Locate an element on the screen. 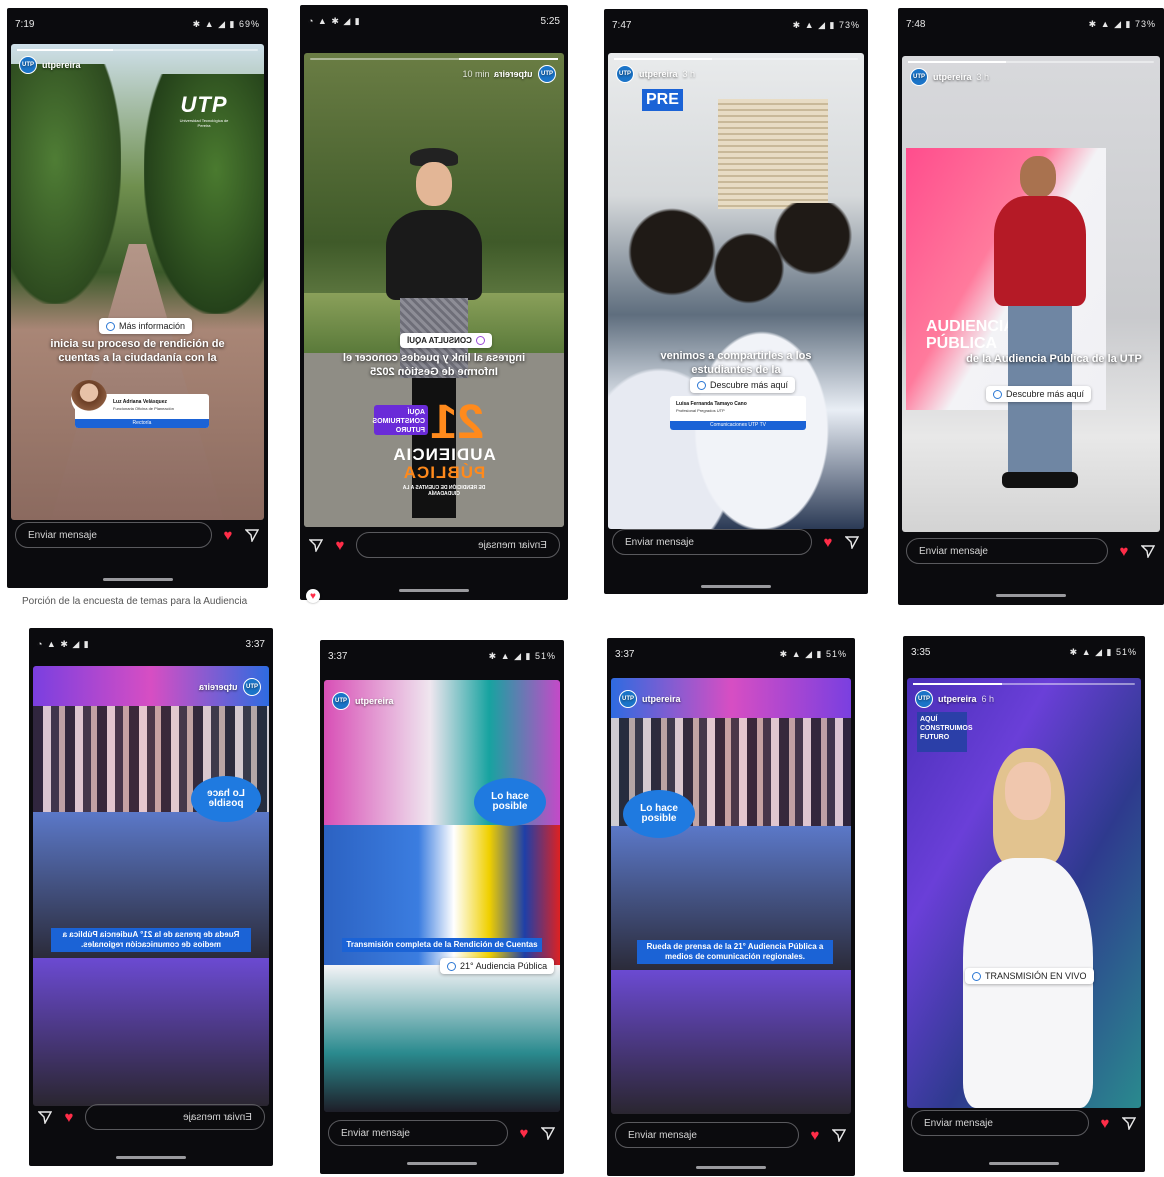 This screenshot has height=1177, width=1164. speaker-name: Luisa Fernanda Tamayo Cano is located at coordinates (711, 404).